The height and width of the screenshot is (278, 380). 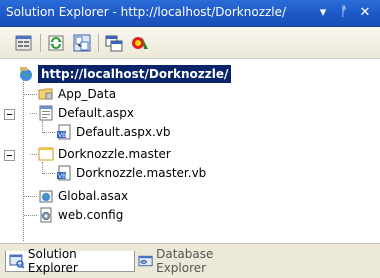 What do you see at coordinates (82, 43) in the screenshot?
I see `nest-related-files-icon` at bounding box center [82, 43].